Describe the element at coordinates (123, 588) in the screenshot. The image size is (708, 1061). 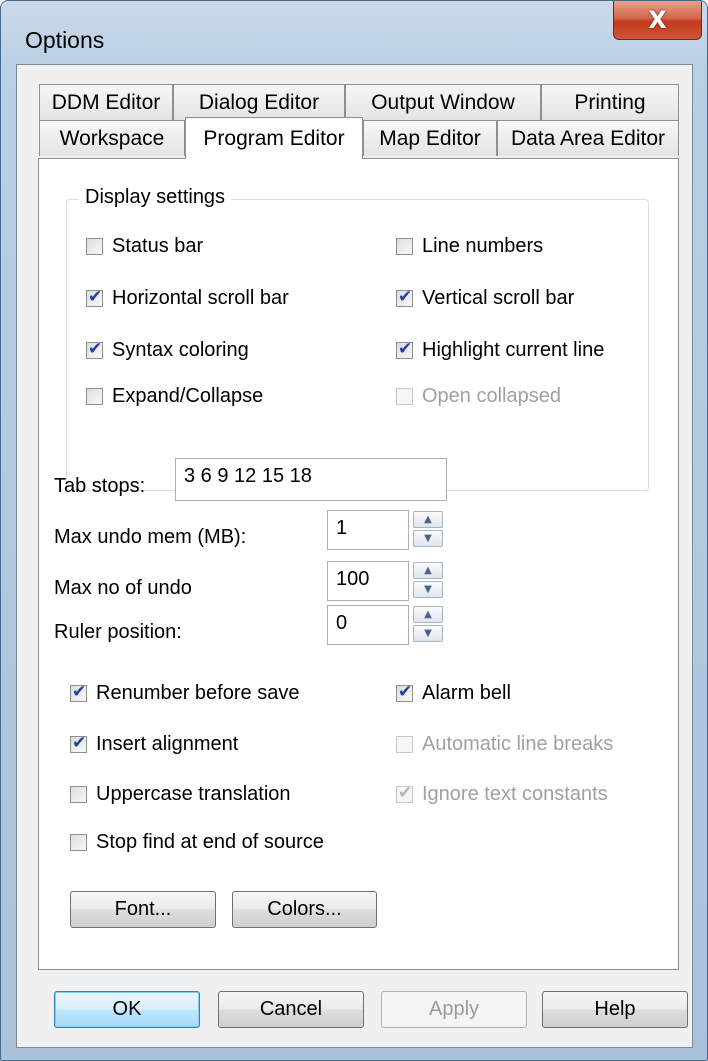
I see `max-no-of-undo-label: Max no of undo` at that location.